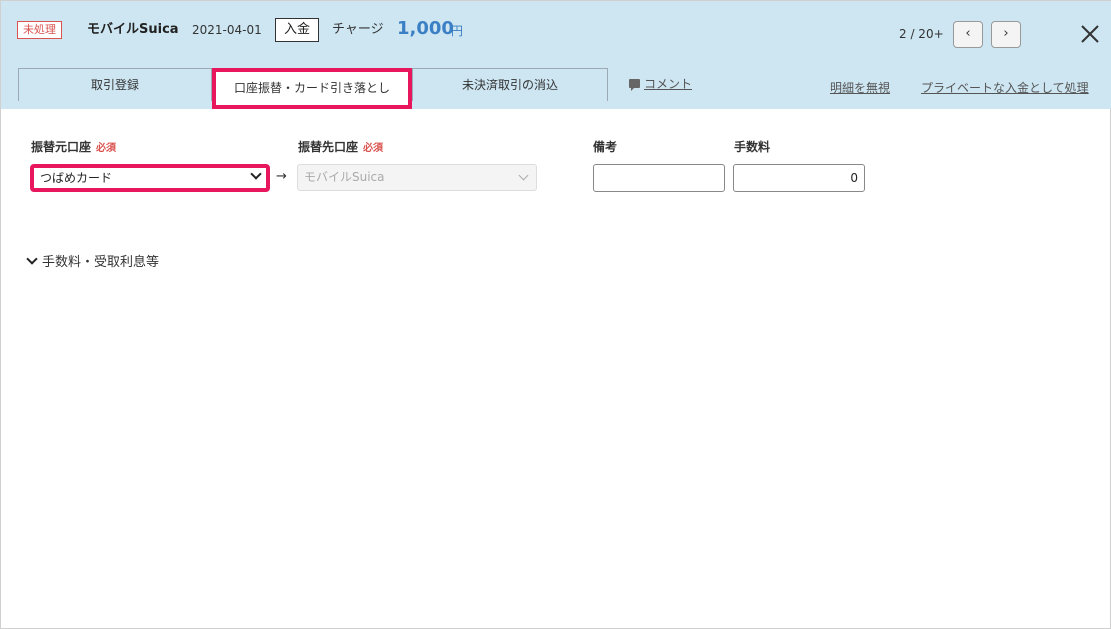 The height and width of the screenshot is (629, 1111). What do you see at coordinates (417, 177) in the screenshot?
I see `to-account-select: モバイルSuica` at bounding box center [417, 177].